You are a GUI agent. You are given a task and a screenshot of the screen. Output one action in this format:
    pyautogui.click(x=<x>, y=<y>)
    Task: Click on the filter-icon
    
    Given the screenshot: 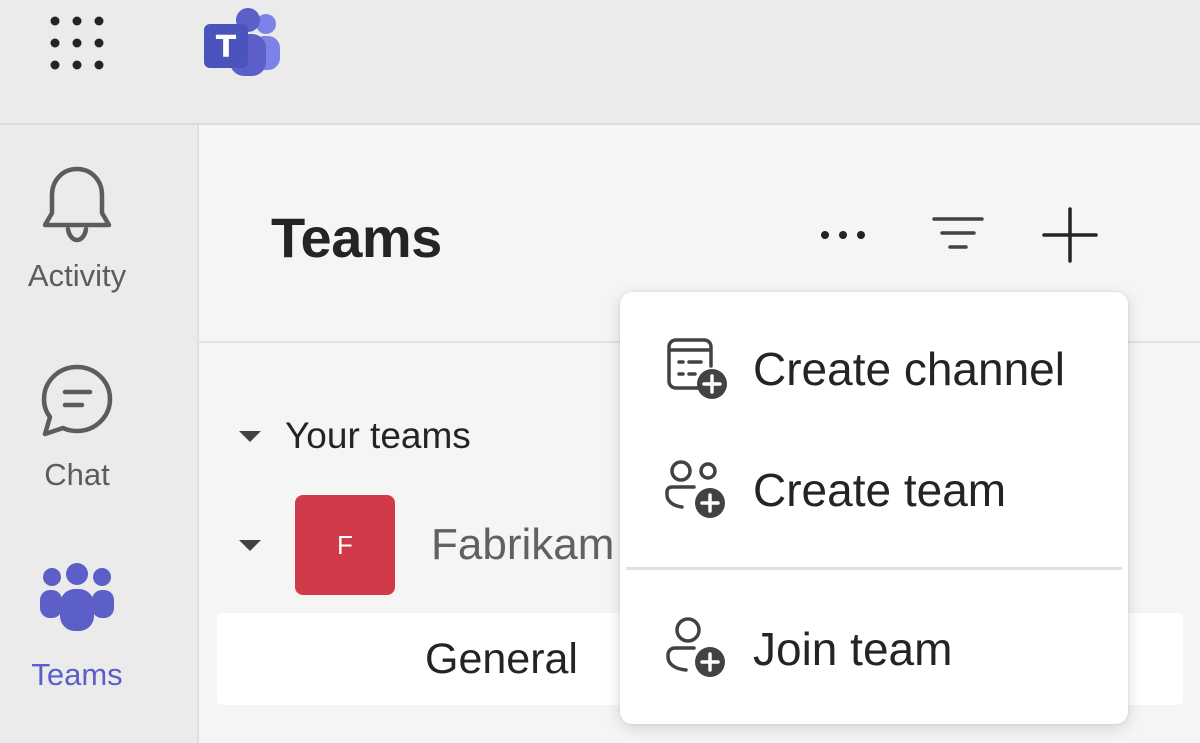 What is the action you would take?
    pyautogui.click(x=958, y=233)
    